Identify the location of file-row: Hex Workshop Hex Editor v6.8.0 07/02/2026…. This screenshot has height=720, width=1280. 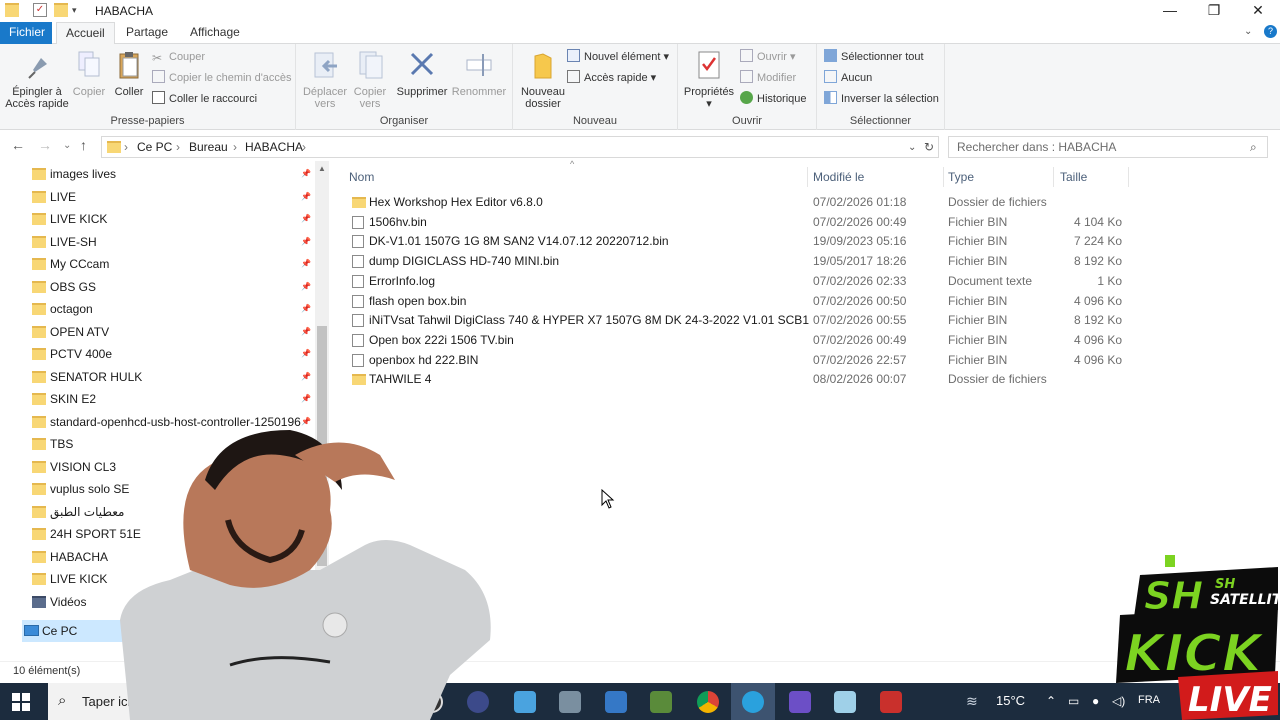
(740, 202).